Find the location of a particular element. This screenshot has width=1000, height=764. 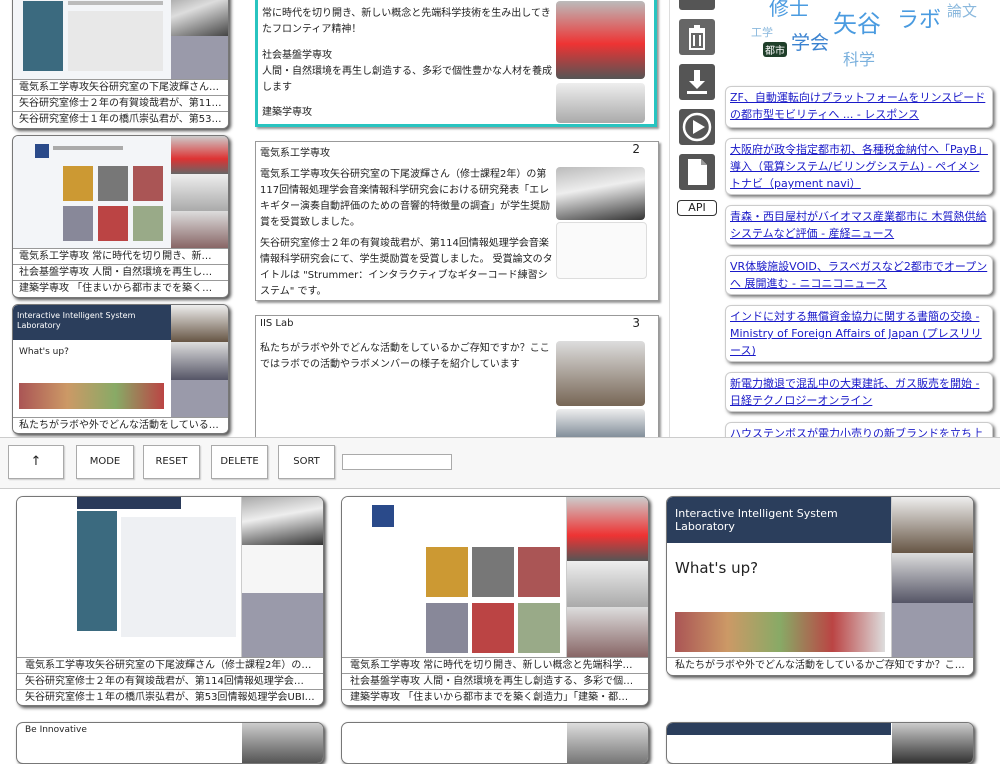

play-icon is located at coordinates (697, 127).